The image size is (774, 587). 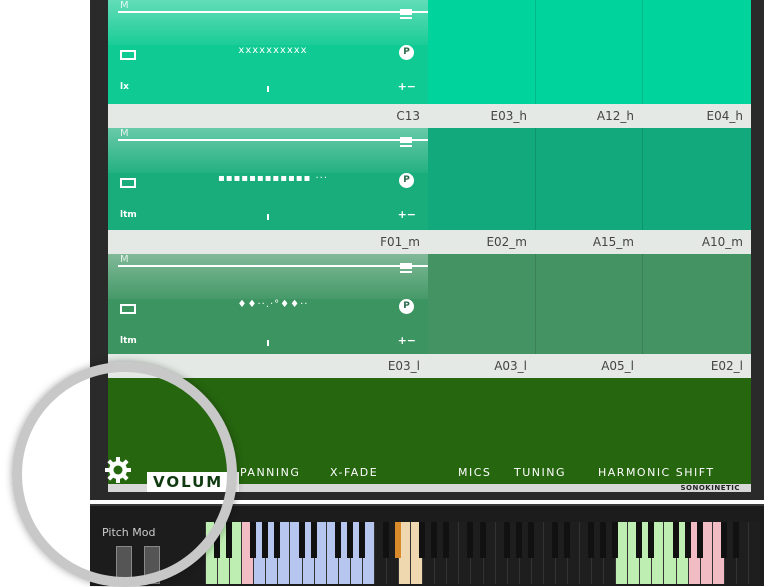 I want to click on cell-e02-m, so click(x=481, y=180).